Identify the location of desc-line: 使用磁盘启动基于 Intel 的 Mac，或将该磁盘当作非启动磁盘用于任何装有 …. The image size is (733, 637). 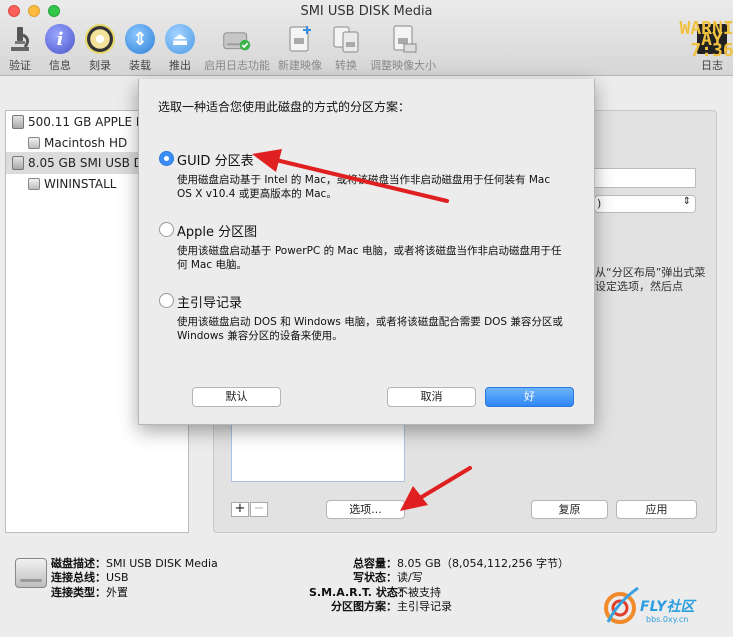
(364, 180).